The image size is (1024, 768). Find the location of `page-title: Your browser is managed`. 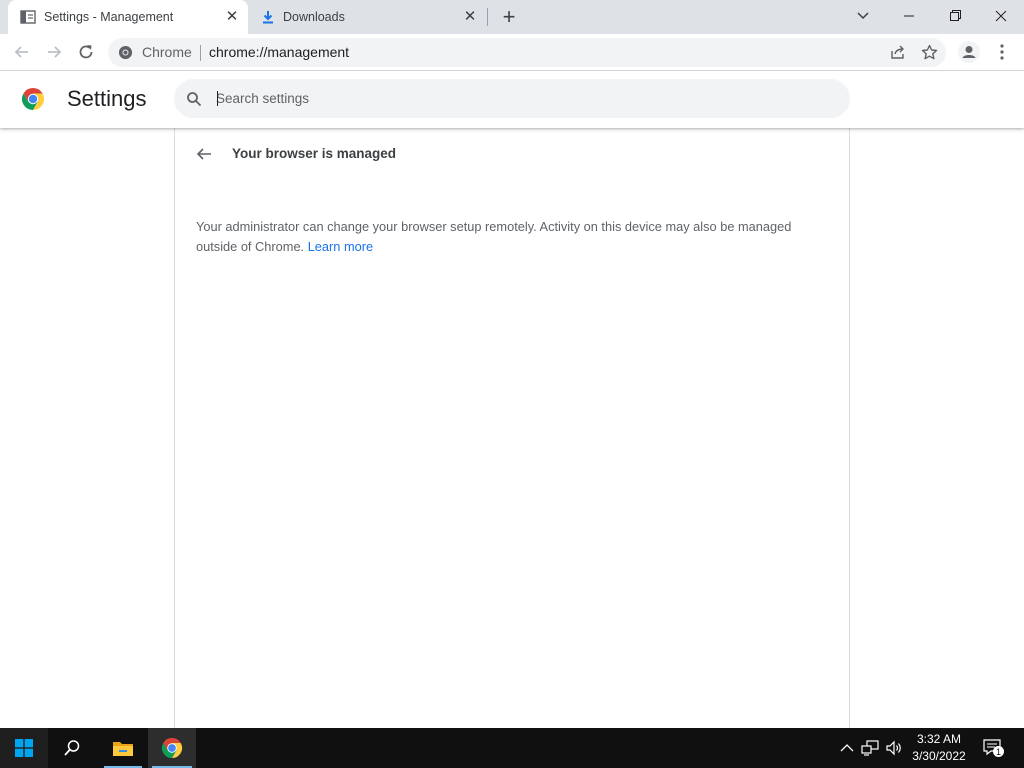

page-title: Your browser is managed is located at coordinates (314, 153).